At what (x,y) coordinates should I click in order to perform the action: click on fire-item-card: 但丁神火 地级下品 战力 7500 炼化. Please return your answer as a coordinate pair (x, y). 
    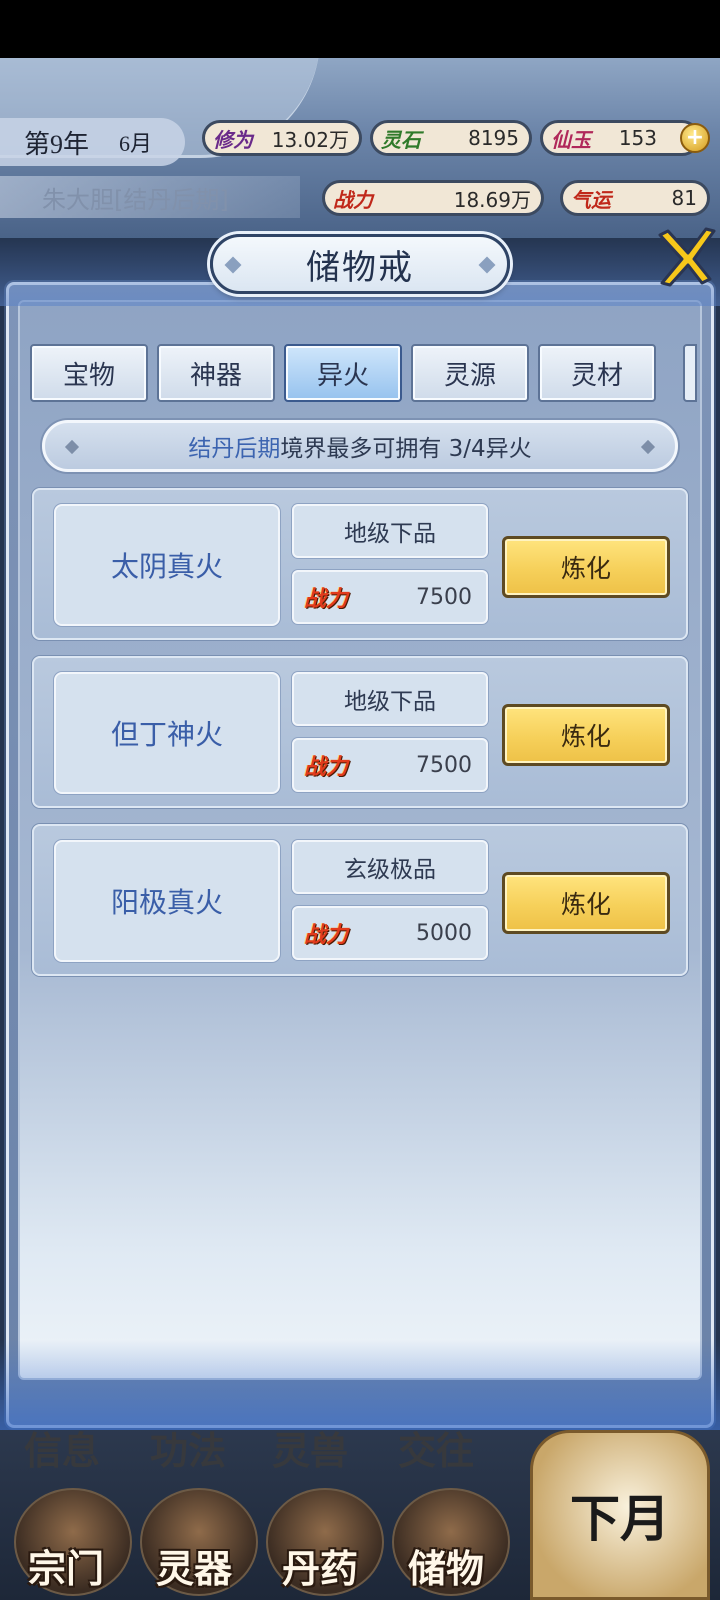
    Looking at the image, I should click on (360, 732).